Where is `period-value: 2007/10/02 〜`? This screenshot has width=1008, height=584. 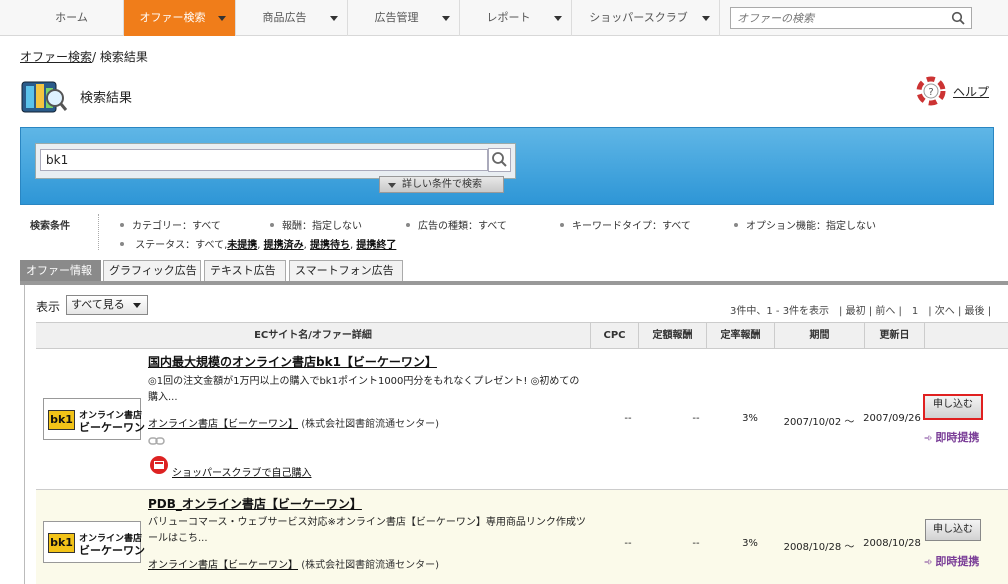
period-value: 2007/10/02 〜 is located at coordinates (819, 422).